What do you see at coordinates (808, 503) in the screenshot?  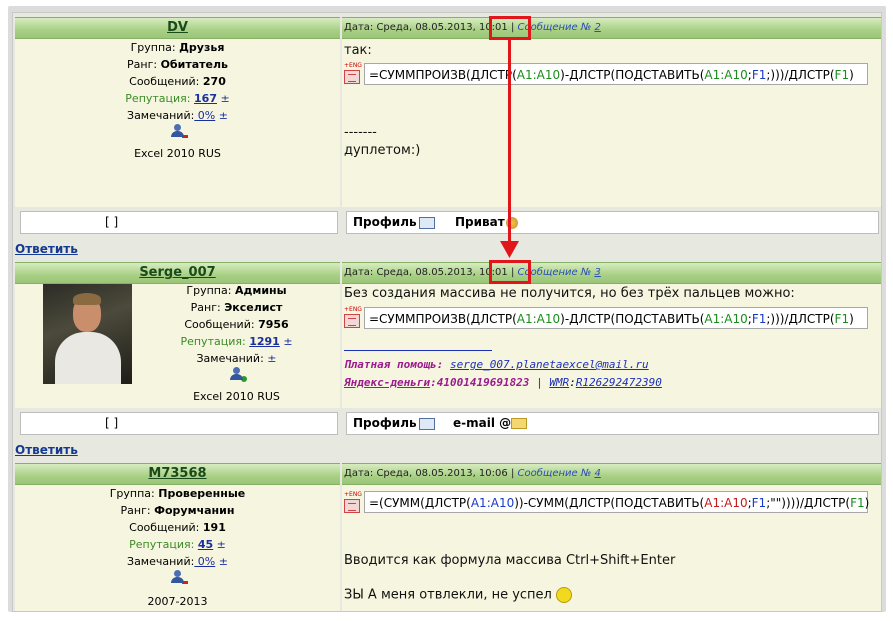 I see `formula-part: ;""))))/ДЛСТР(` at bounding box center [808, 503].